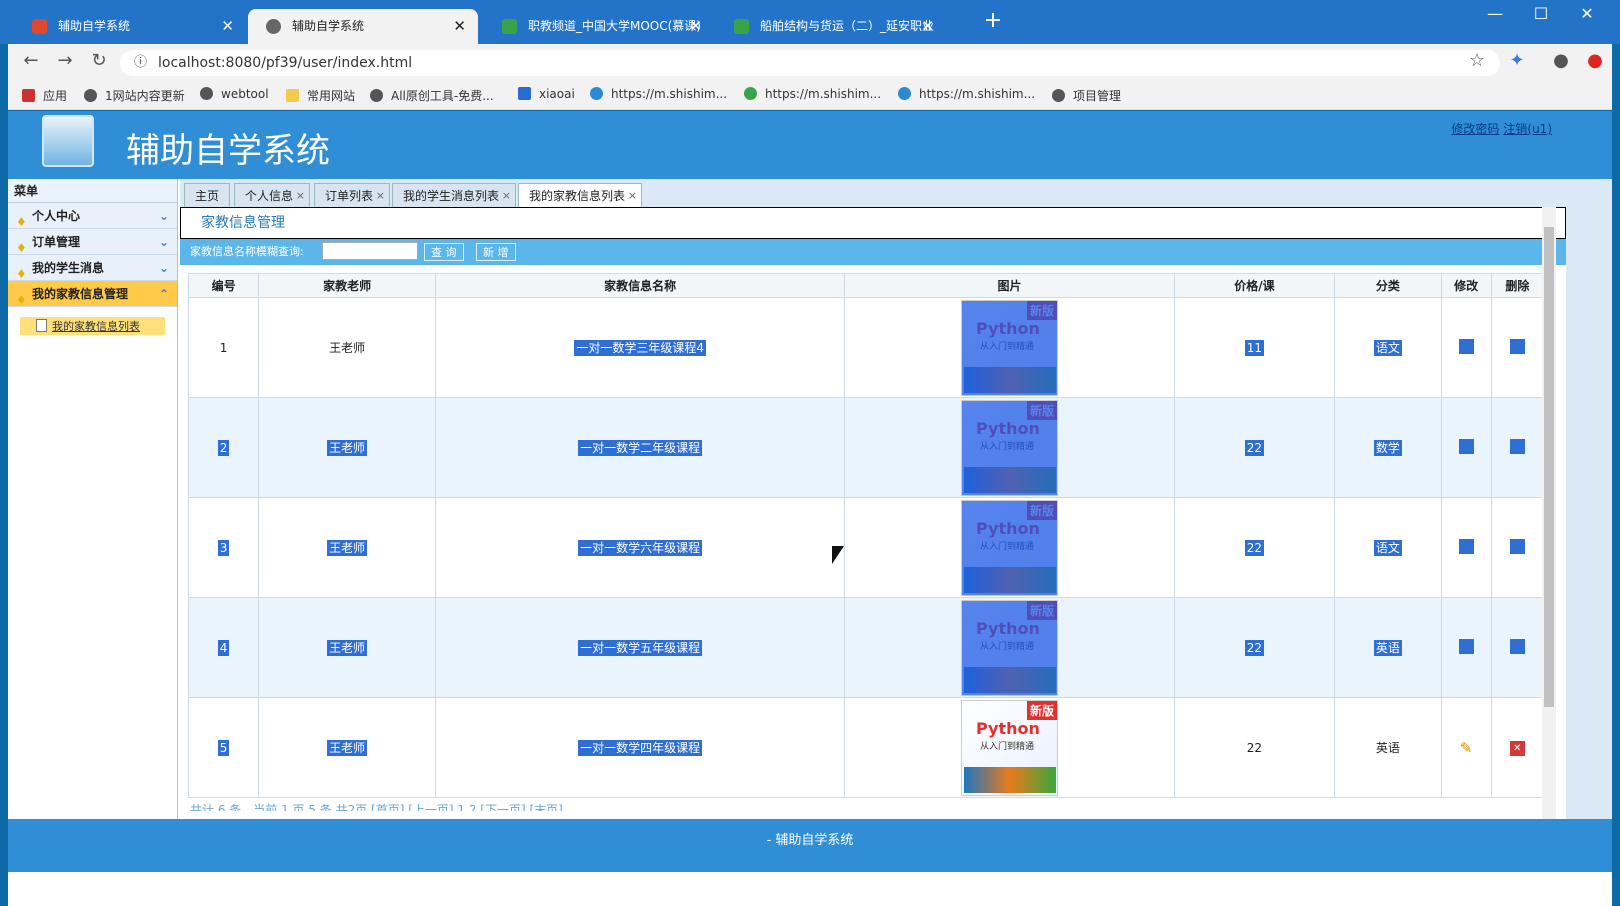  What do you see at coordinates (838, 555) in the screenshot?
I see `mouse-cursor-icon` at bounding box center [838, 555].